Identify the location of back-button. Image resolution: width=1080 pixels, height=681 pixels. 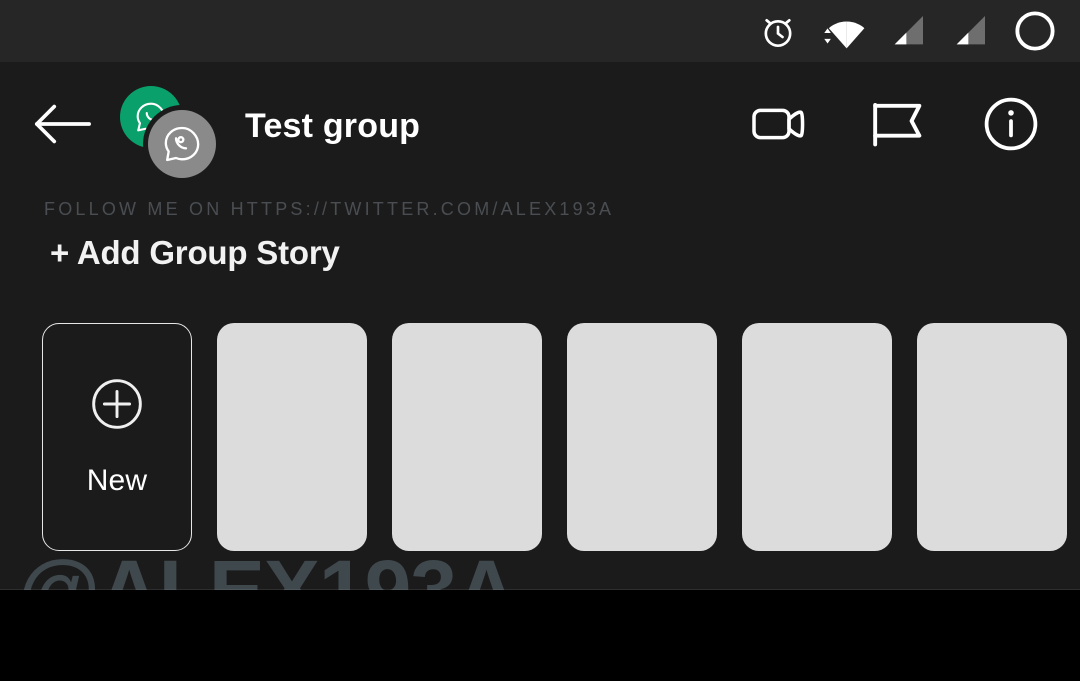
(62, 126).